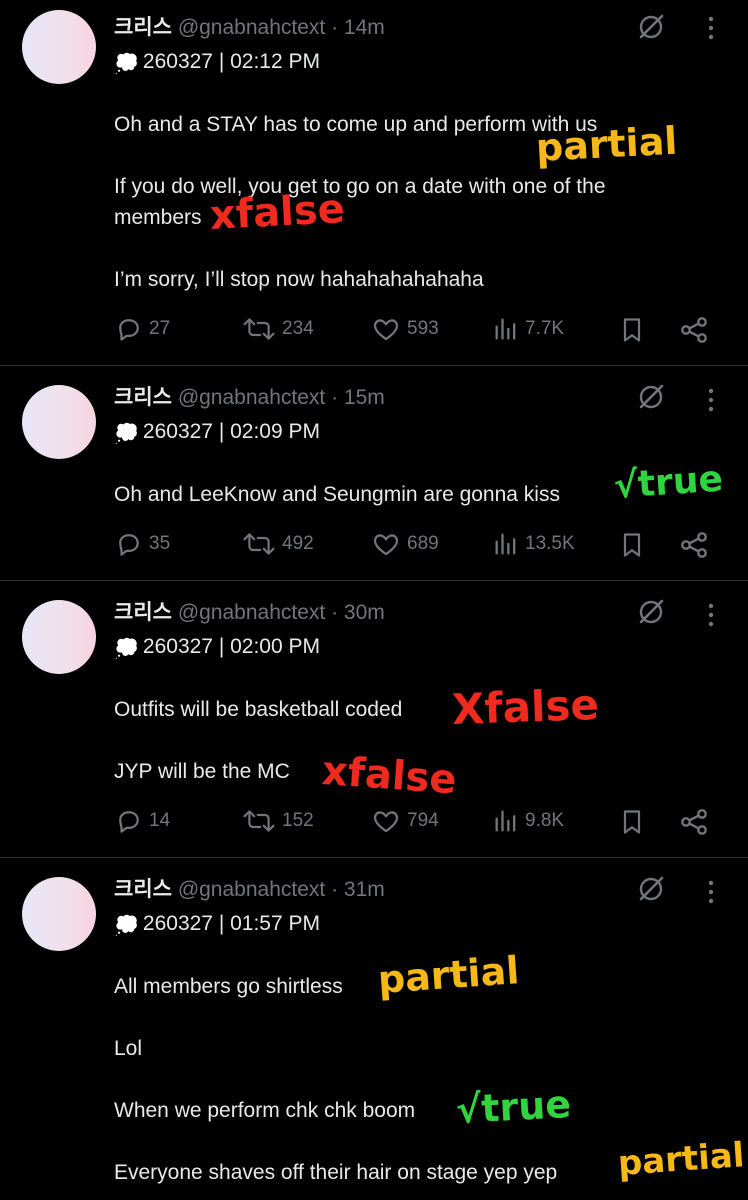  Describe the element at coordinates (364, 889) in the screenshot. I see `timestamp: 31m` at that location.